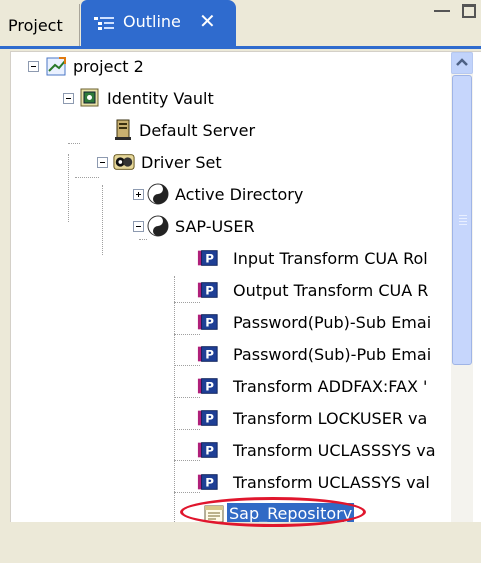 Image resolution: width=481 pixels, height=563 pixels. Describe the element at coordinates (331, 290) in the screenshot. I see `tree-node-label: Output Transform CUA R` at that location.